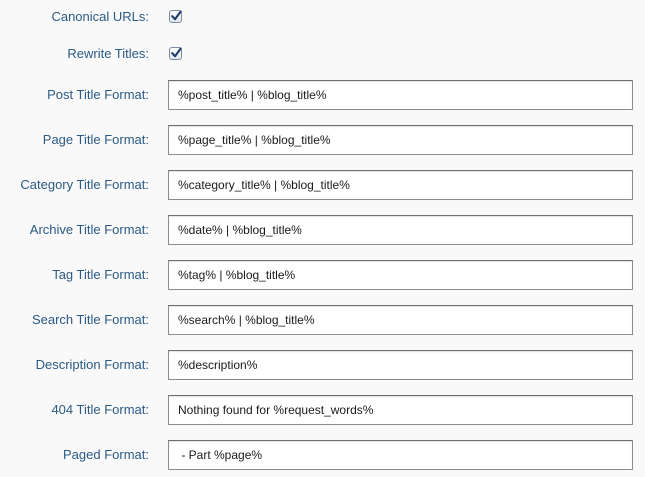  I want to click on post-title-format-input, so click(400, 95).